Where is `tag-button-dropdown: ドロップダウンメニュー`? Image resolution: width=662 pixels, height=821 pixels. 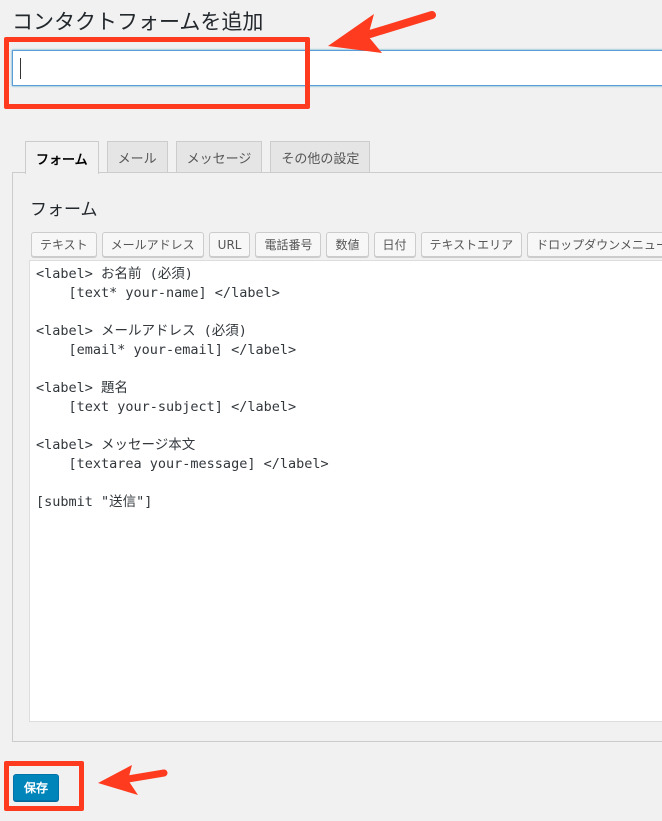
tag-button-dropdown: ドロップダウンメニュー is located at coordinates (594, 244).